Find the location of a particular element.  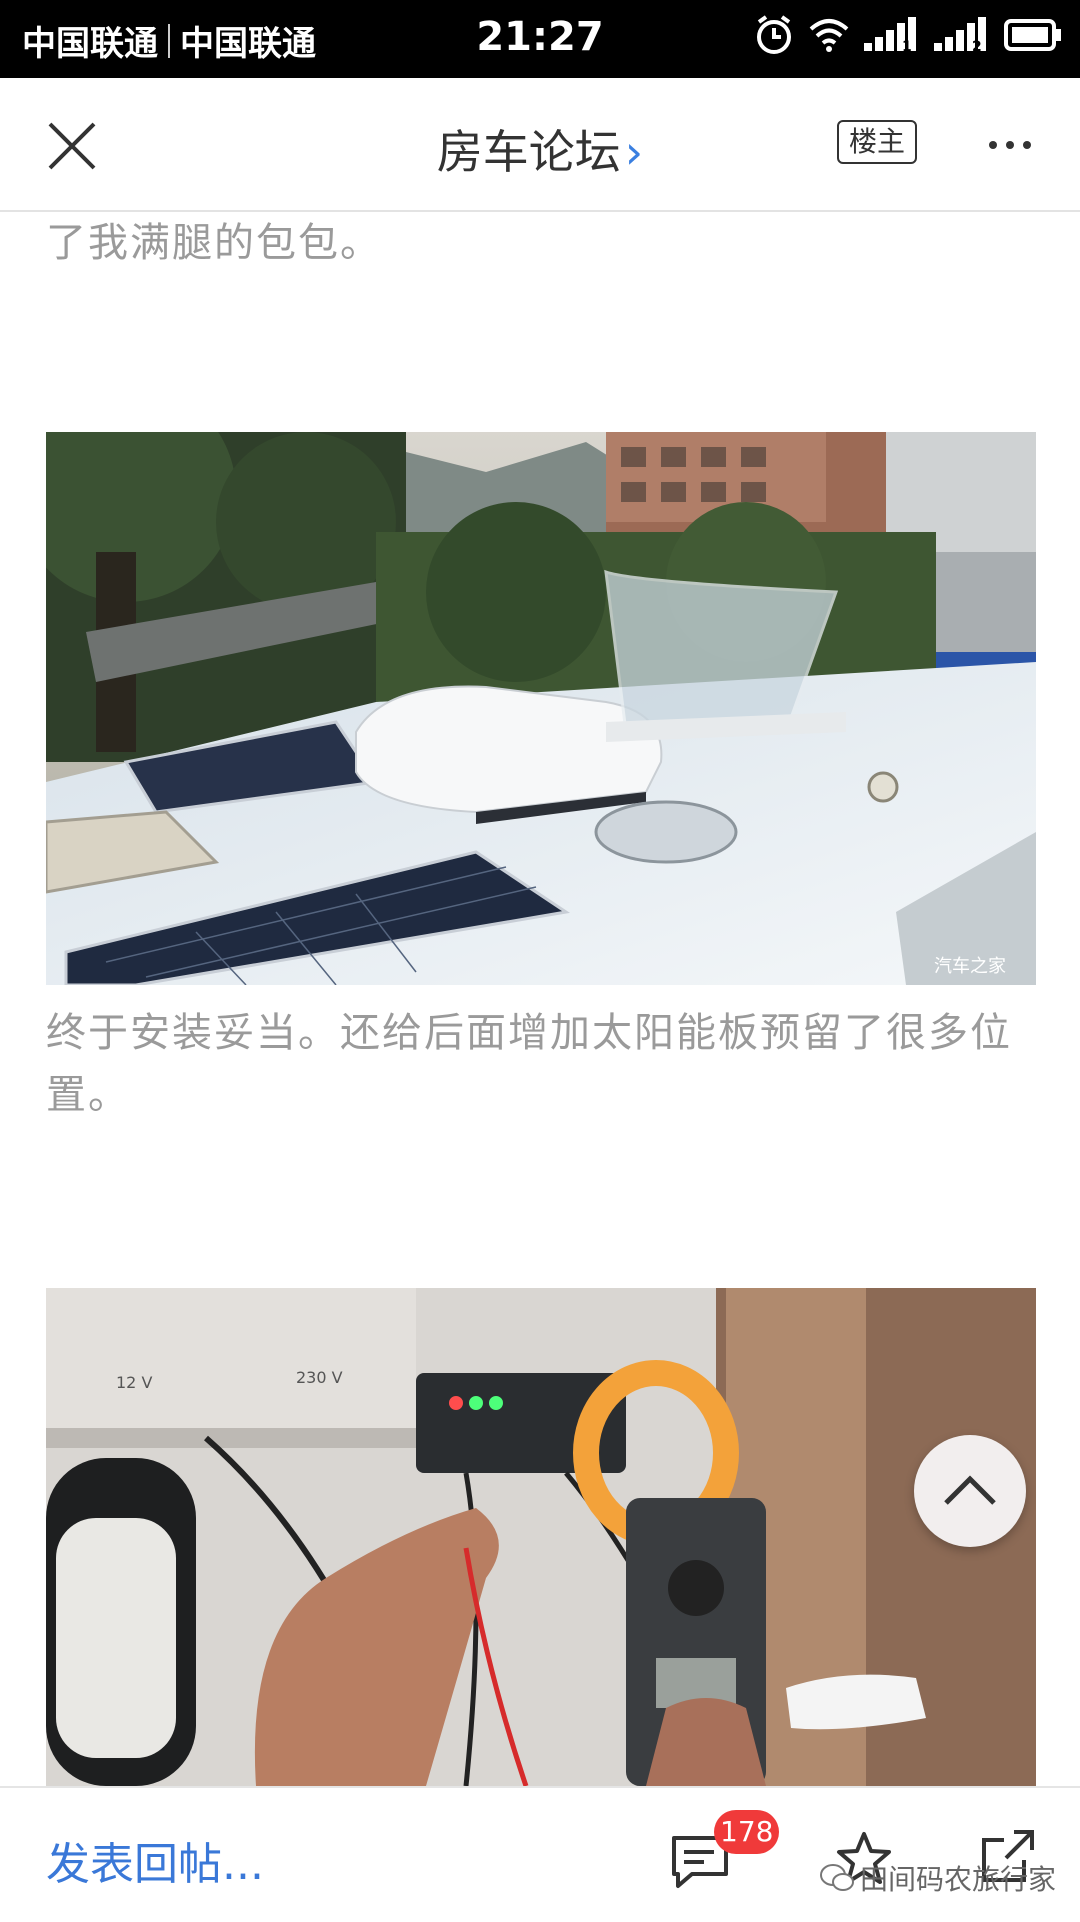

status-bar: 中国联通 中国联通 21:27 1 2 is located at coordinates (540, 39).